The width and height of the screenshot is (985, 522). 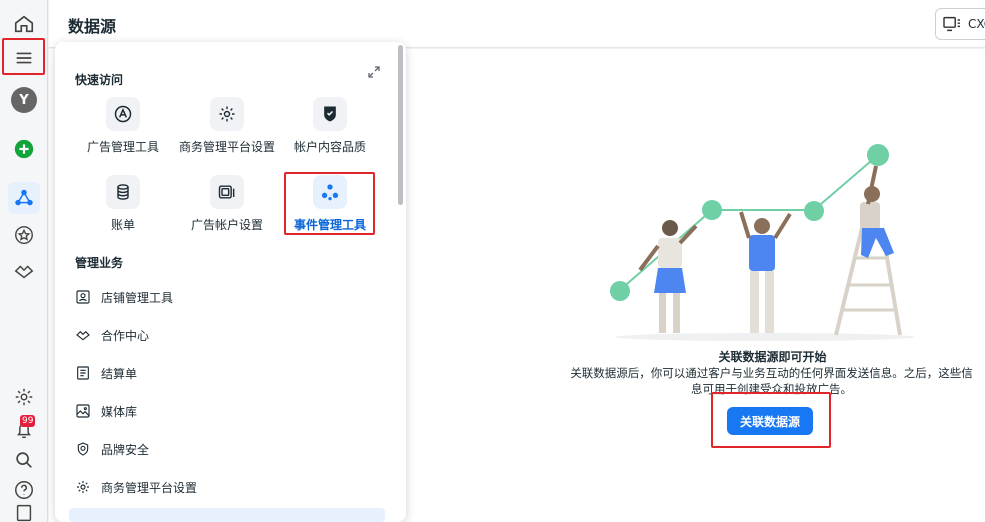 What do you see at coordinates (92, 26) in the screenshot?
I see `page-title: 数据源` at bounding box center [92, 26].